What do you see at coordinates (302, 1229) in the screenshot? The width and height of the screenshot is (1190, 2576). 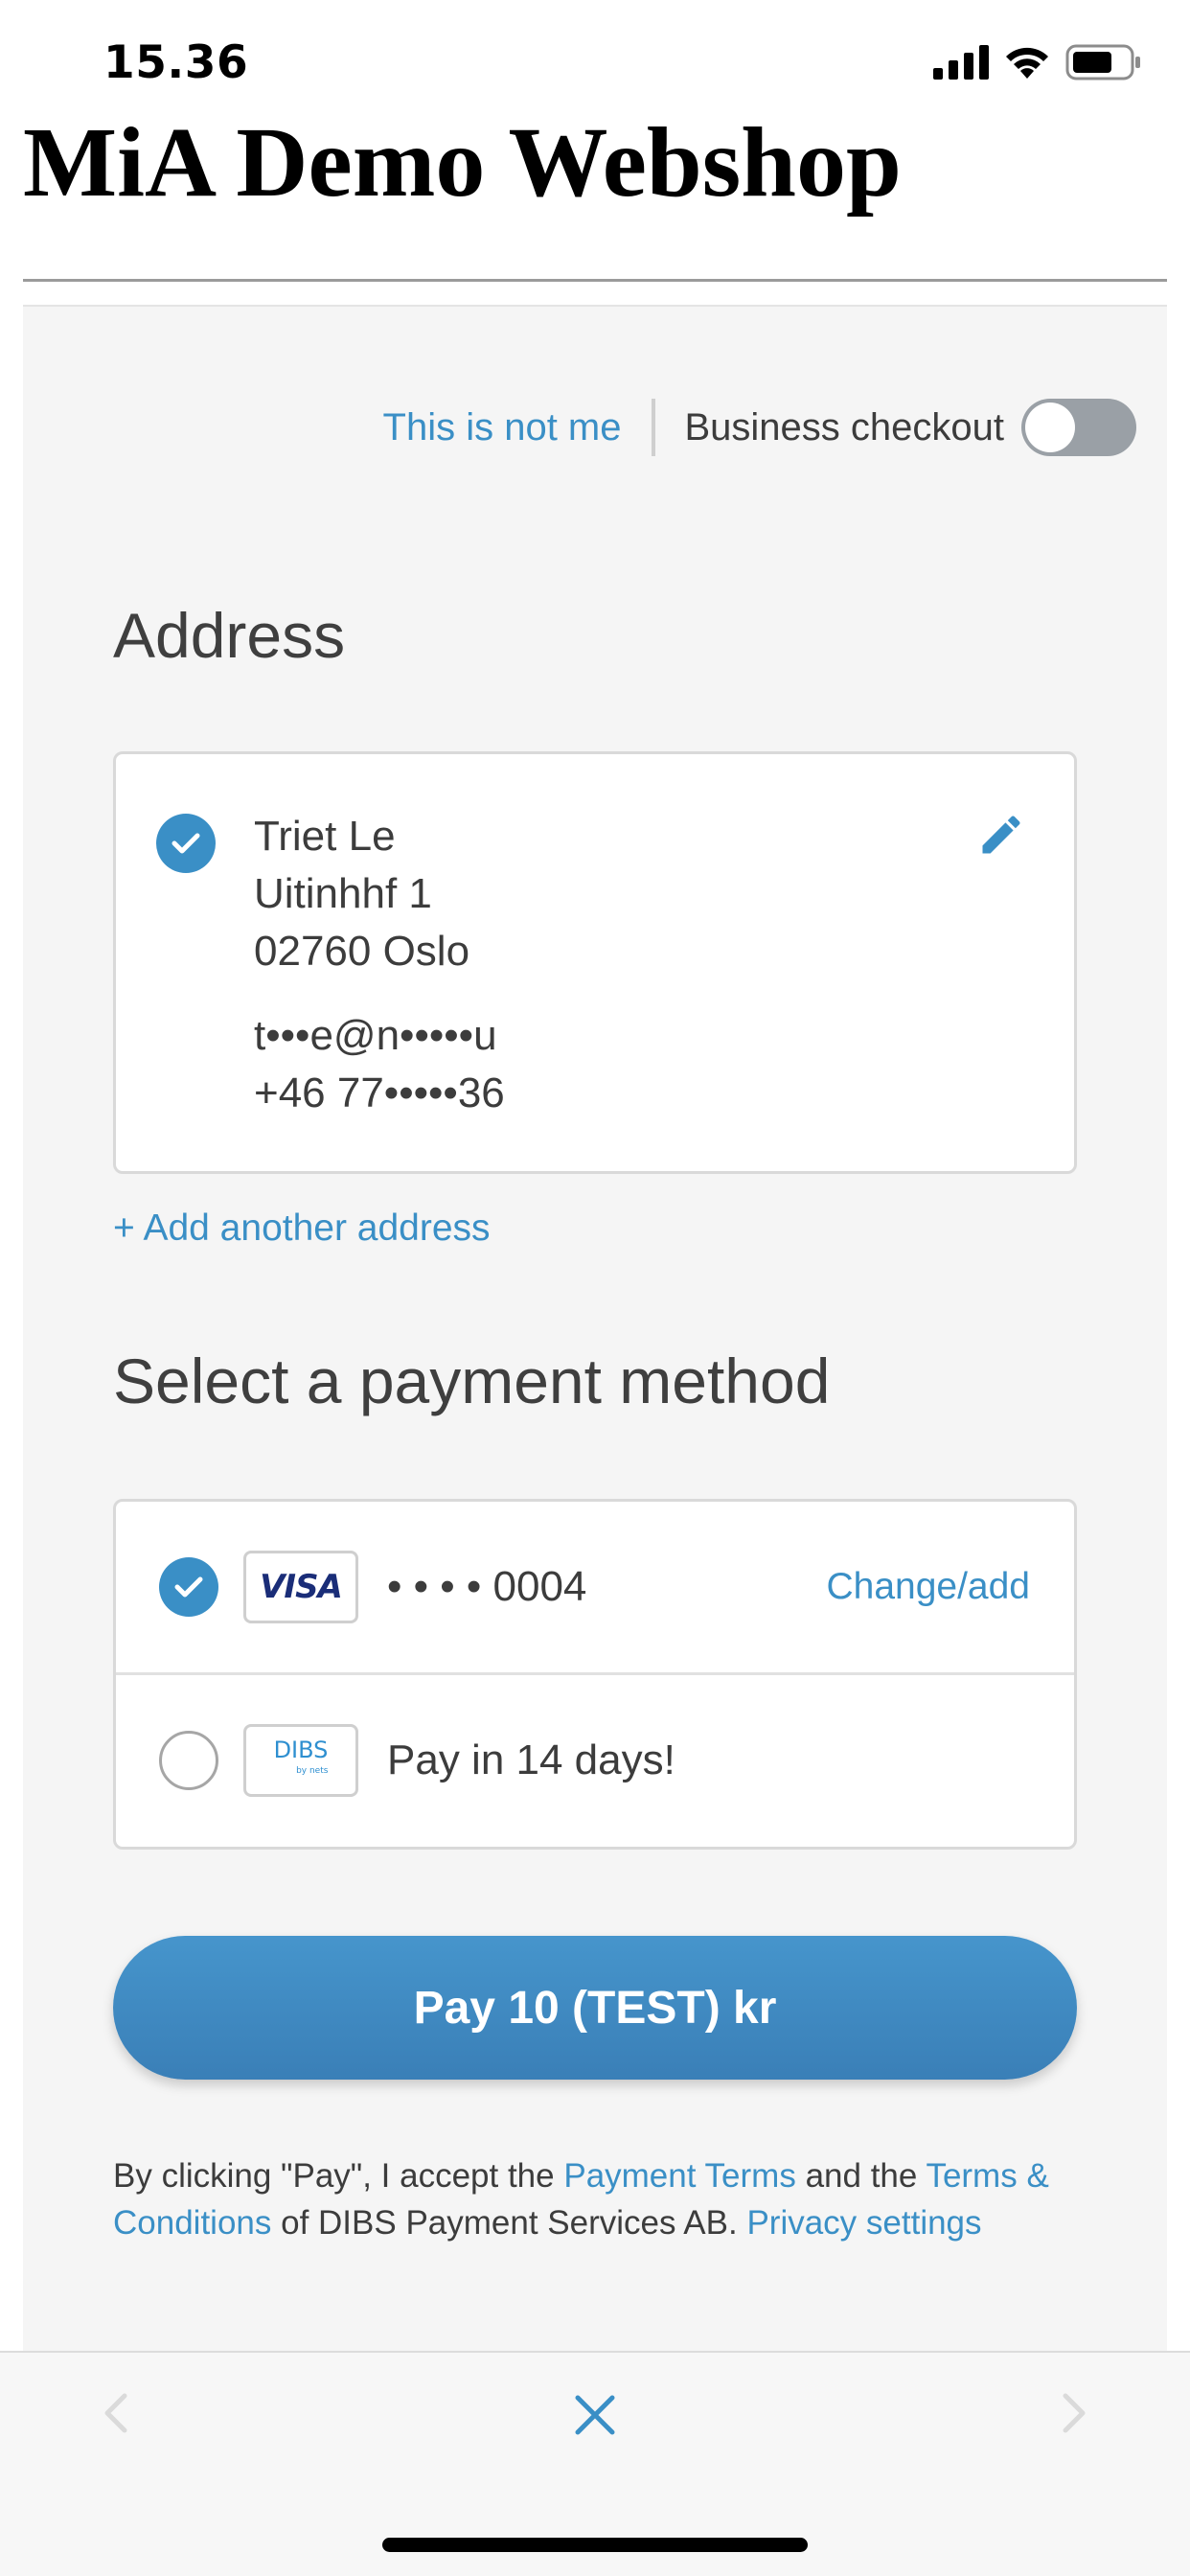 I see `add-address-link: + Add another address` at bounding box center [302, 1229].